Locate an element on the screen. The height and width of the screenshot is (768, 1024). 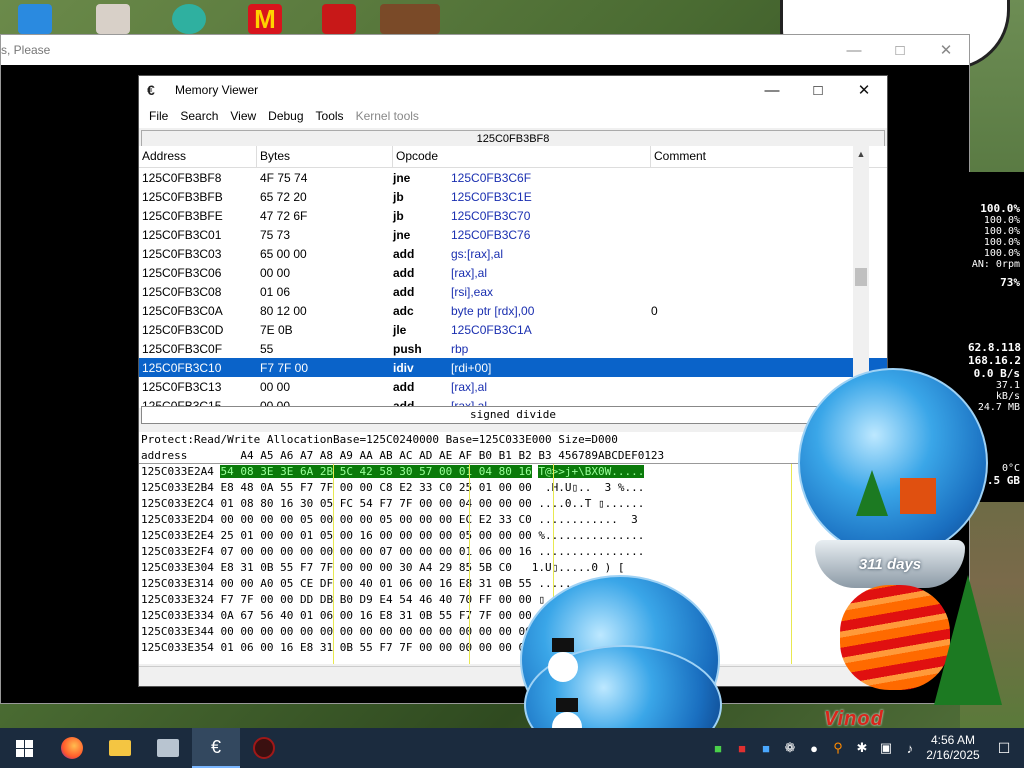
tray-icon-blue: ■ is located at coordinates (766, 748).